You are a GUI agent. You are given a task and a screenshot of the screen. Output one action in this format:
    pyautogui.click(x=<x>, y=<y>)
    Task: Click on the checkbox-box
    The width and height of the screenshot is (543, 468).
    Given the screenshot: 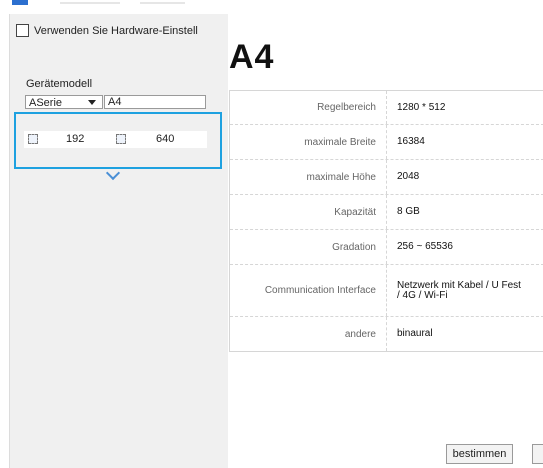 What is the action you would take?
    pyautogui.click(x=22, y=30)
    